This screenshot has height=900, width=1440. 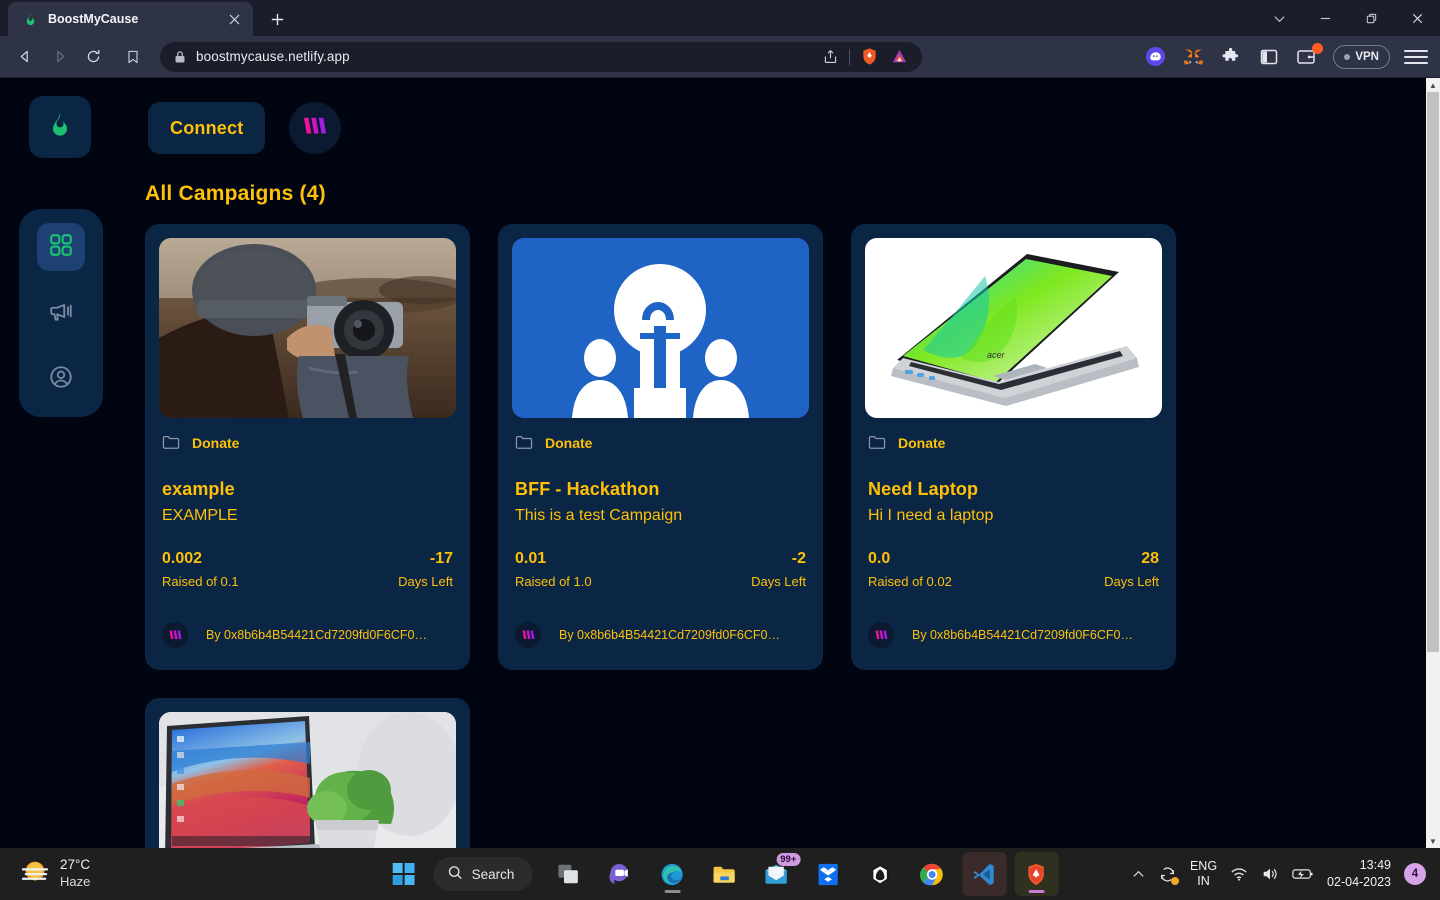 What do you see at coordinates (724, 874) in the screenshot?
I see `file-explorer-button` at bounding box center [724, 874].